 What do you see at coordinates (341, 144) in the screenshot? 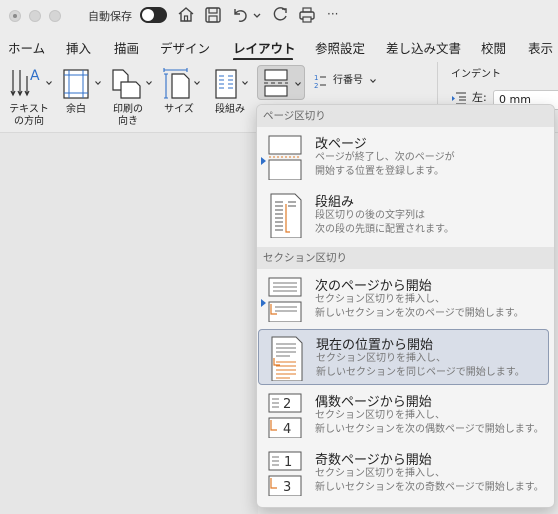
I see `page-break-title: 改ページ` at bounding box center [341, 144].